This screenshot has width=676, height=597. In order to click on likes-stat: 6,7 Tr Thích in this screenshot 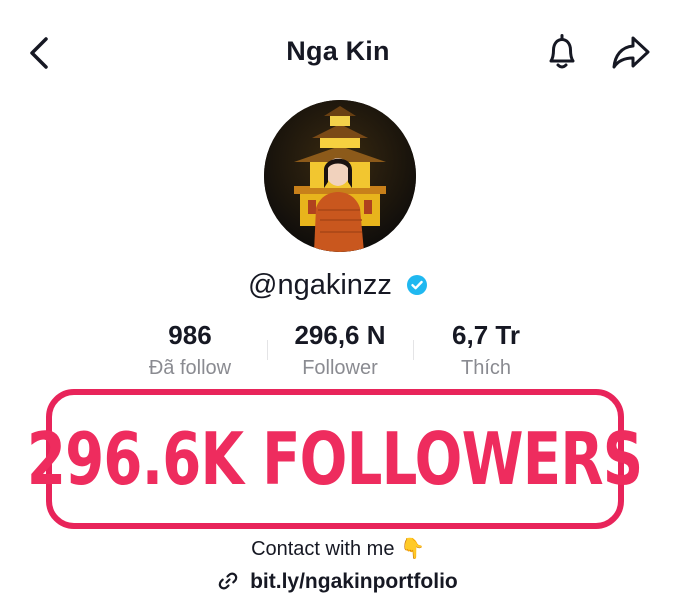, I will do `click(486, 350)`.